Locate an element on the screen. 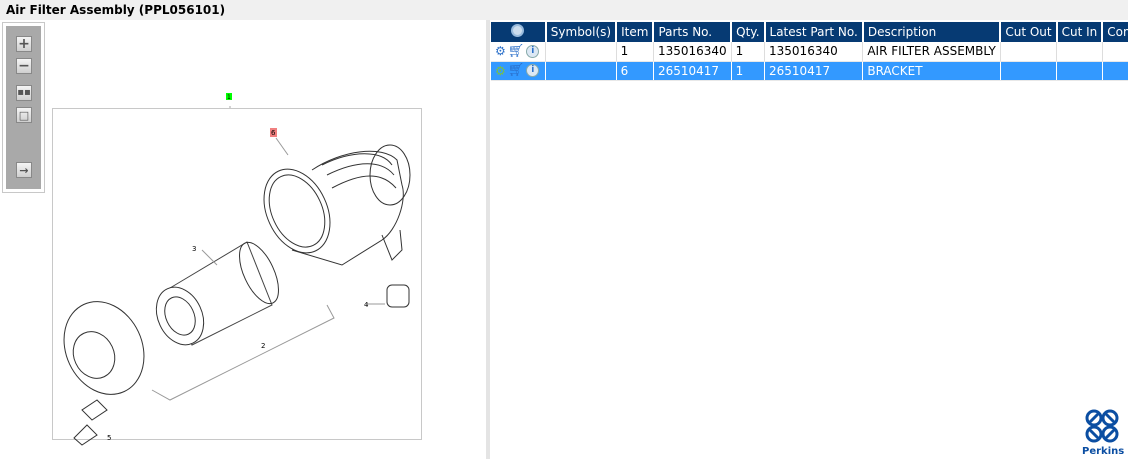 The height and width of the screenshot is (459, 1128). perkins-logo: Perkins is located at coordinates (1103, 433).